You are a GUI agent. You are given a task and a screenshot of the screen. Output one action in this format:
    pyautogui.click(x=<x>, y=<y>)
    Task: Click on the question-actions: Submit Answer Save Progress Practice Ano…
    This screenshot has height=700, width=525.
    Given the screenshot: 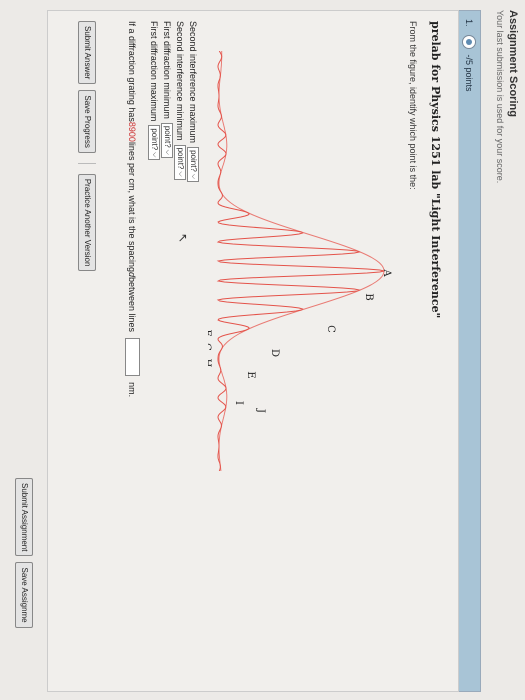 What is the action you would take?
    pyautogui.click(x=87, y=146)
    